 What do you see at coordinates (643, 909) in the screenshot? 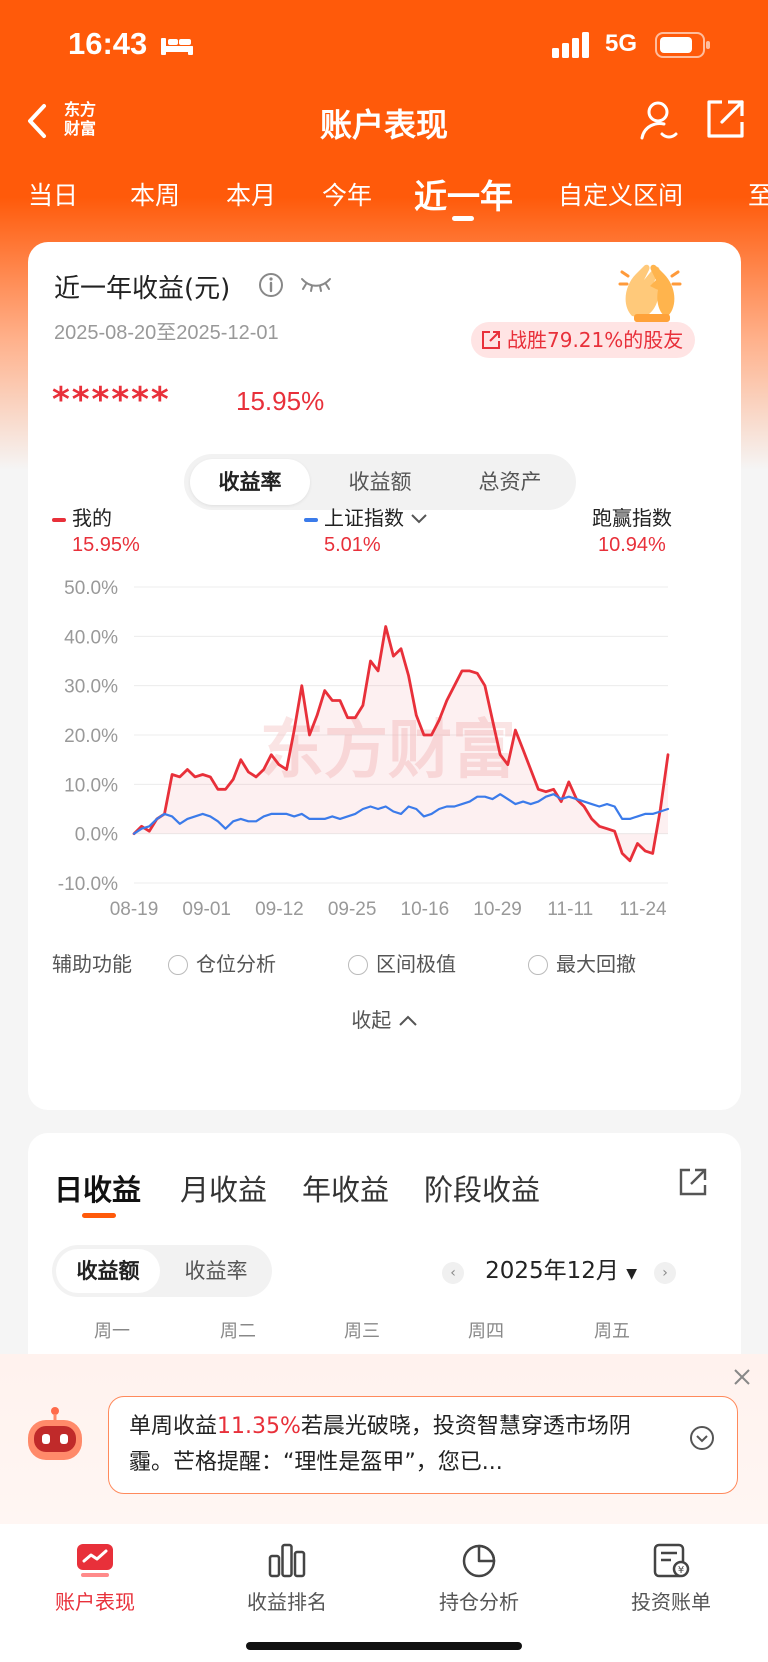
I see `x-tick-label: 11-24` at bounding box center [643, 909].